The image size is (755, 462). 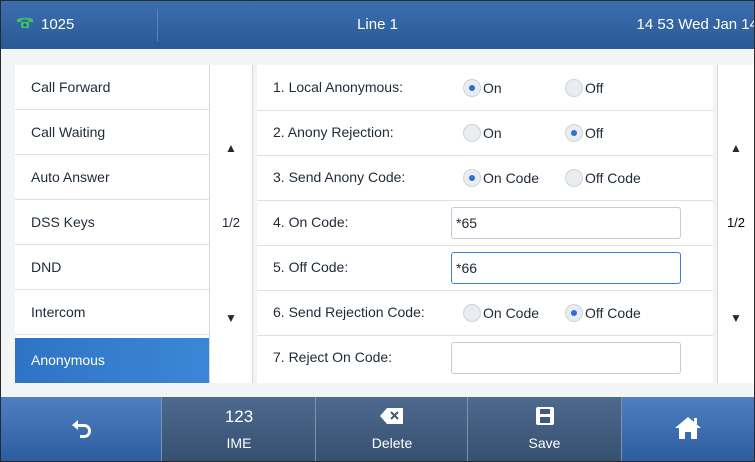 I want to click on backspace-icon, so click(x=392, y=416).